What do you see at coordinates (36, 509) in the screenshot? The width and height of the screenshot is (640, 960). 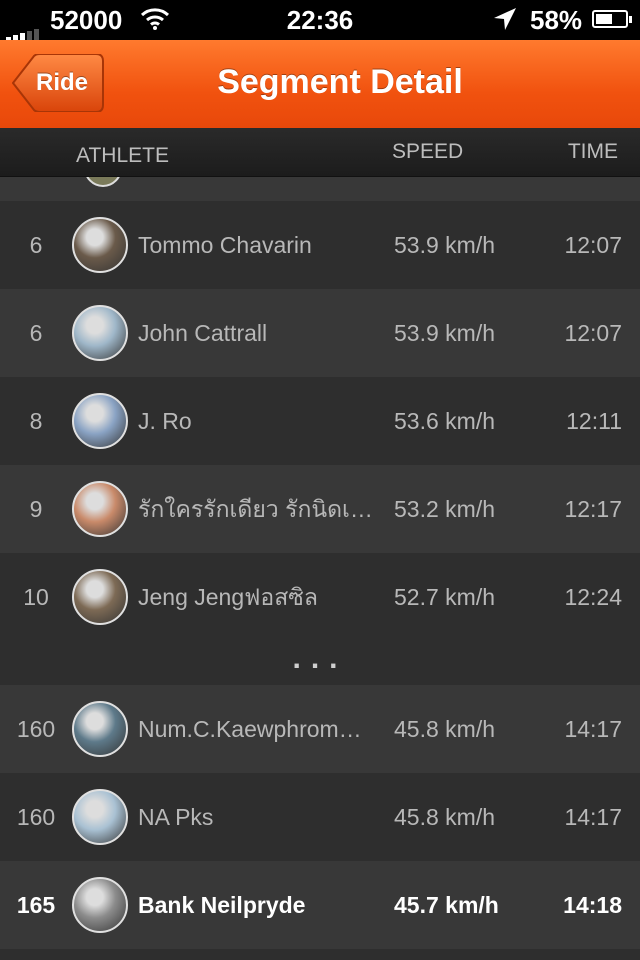 I see `rank: 9` at bounding box center [36, 509].